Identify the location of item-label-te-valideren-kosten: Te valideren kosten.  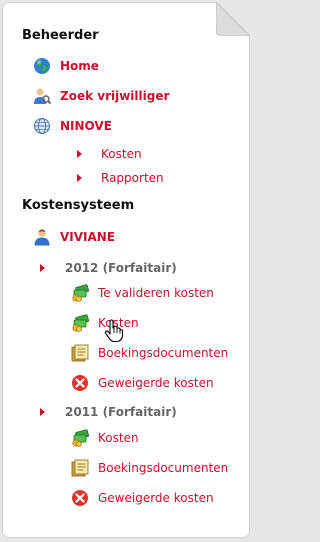
(156, 293).